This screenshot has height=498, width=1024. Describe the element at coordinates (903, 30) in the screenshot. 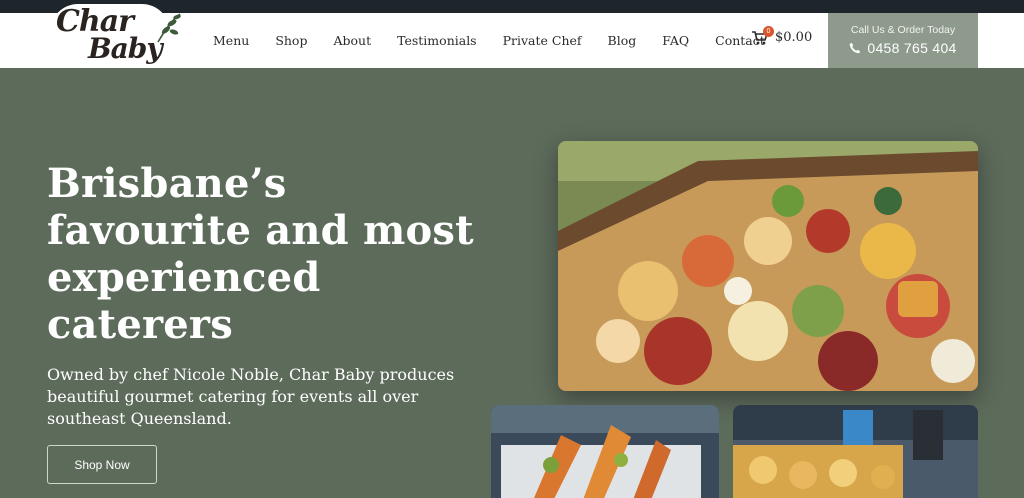

I see `call-caption: Call Us & Order Today` at that location.